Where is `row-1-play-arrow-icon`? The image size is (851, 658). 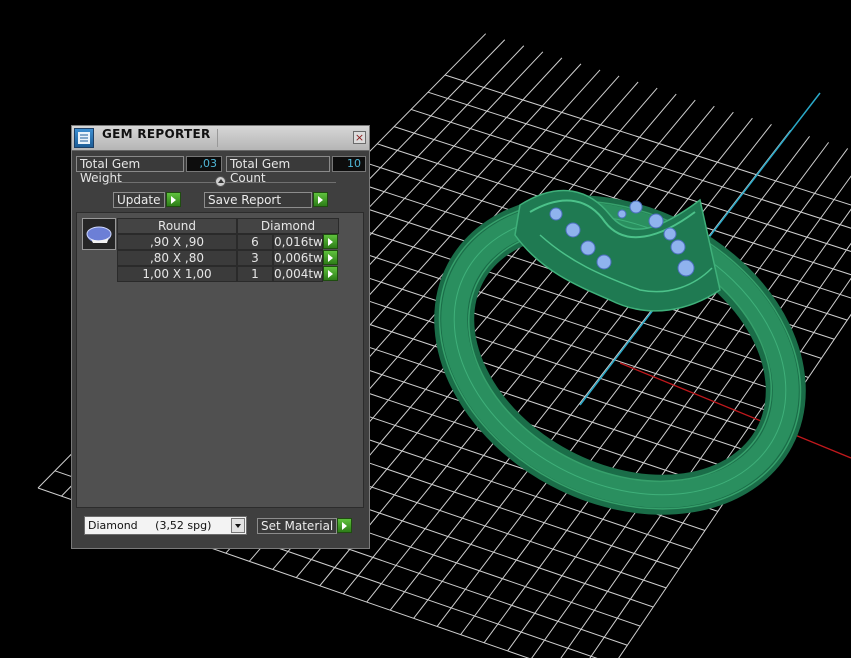 row-1-play-arrow-icon is located at coordinates (330, 241).